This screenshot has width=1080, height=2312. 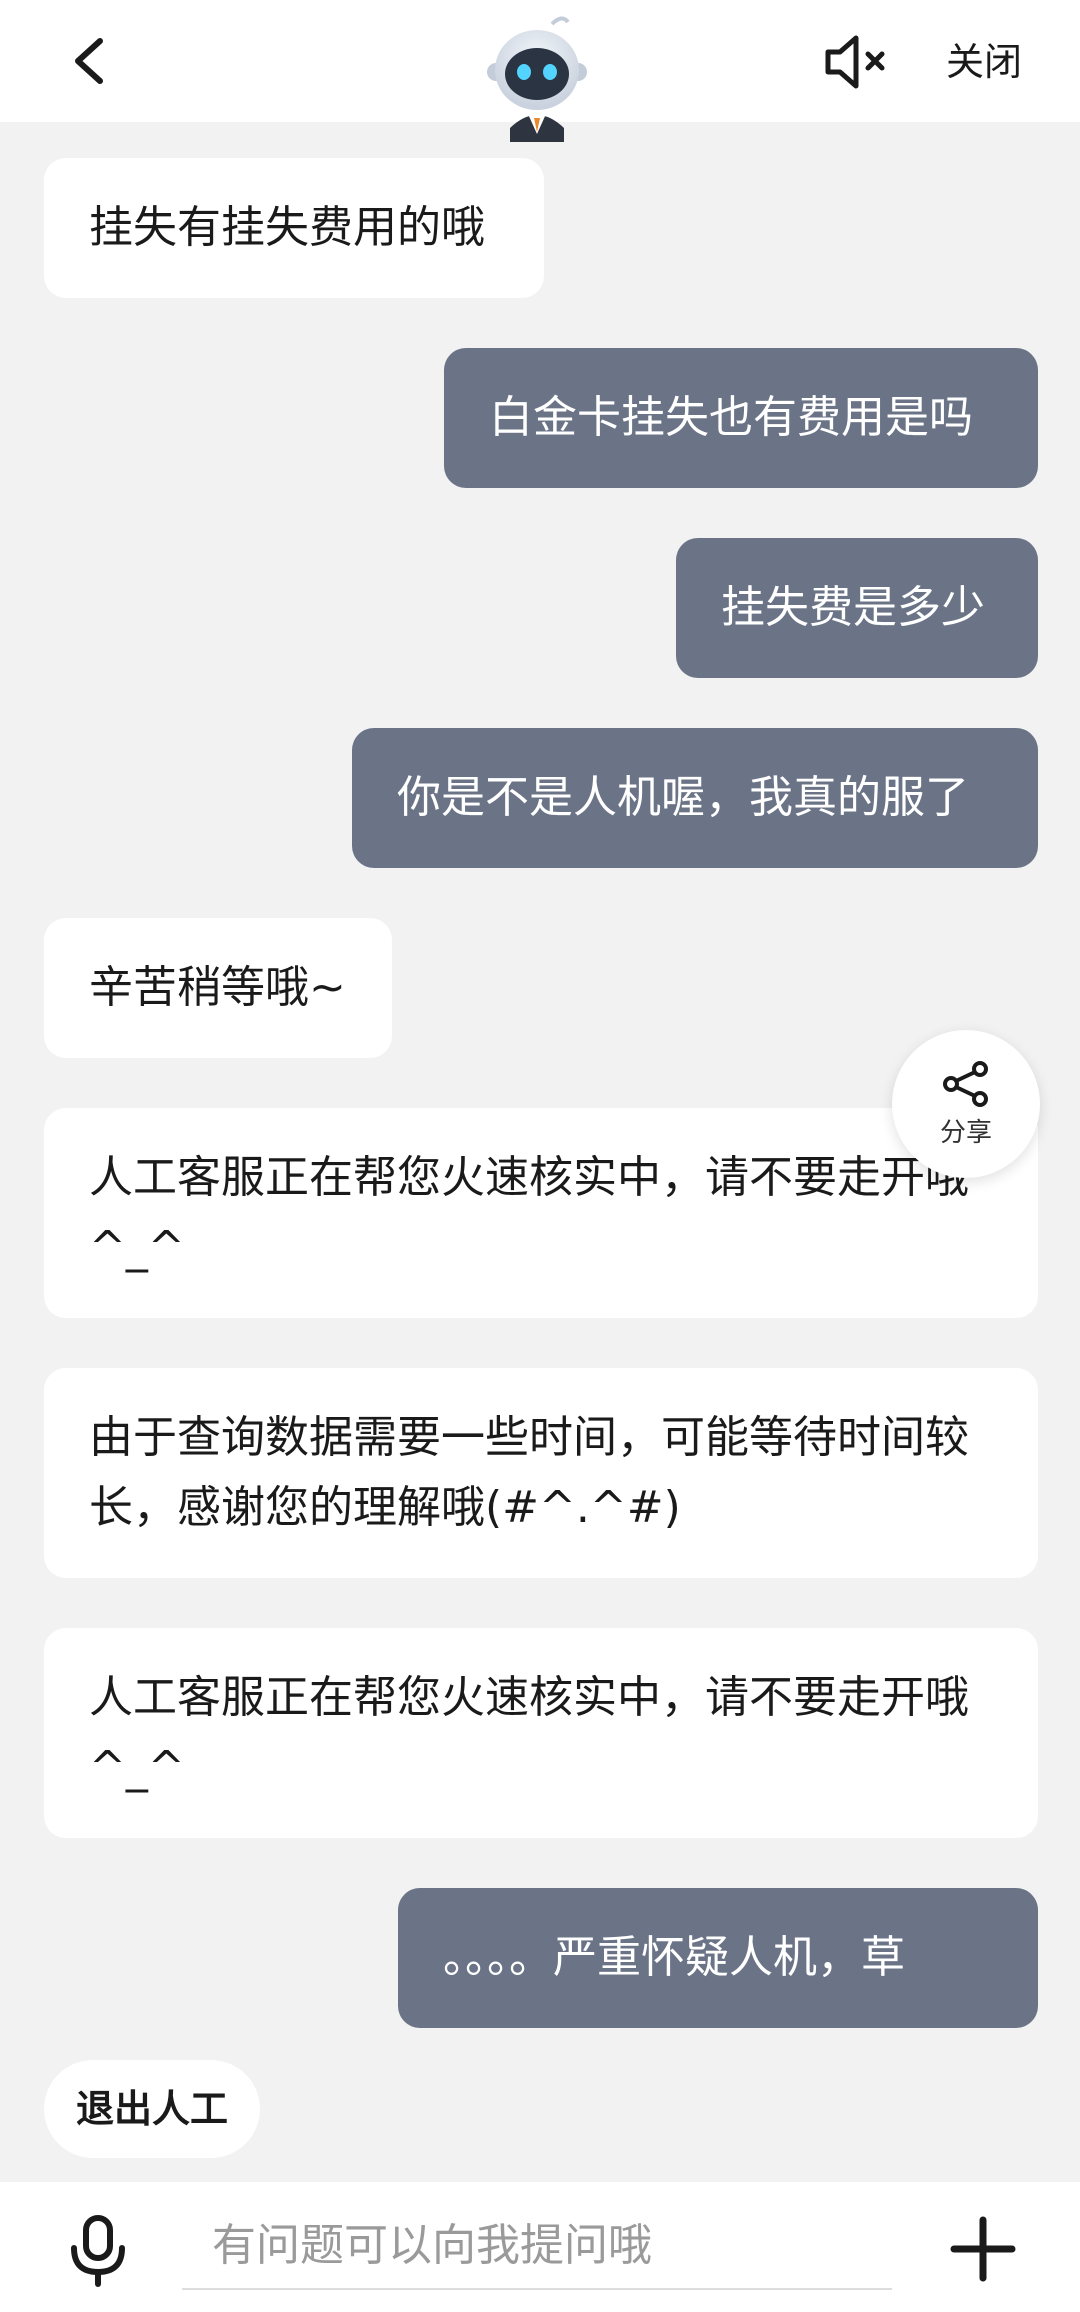 I want to click on robot-avatar, so click(x=537, y=77).